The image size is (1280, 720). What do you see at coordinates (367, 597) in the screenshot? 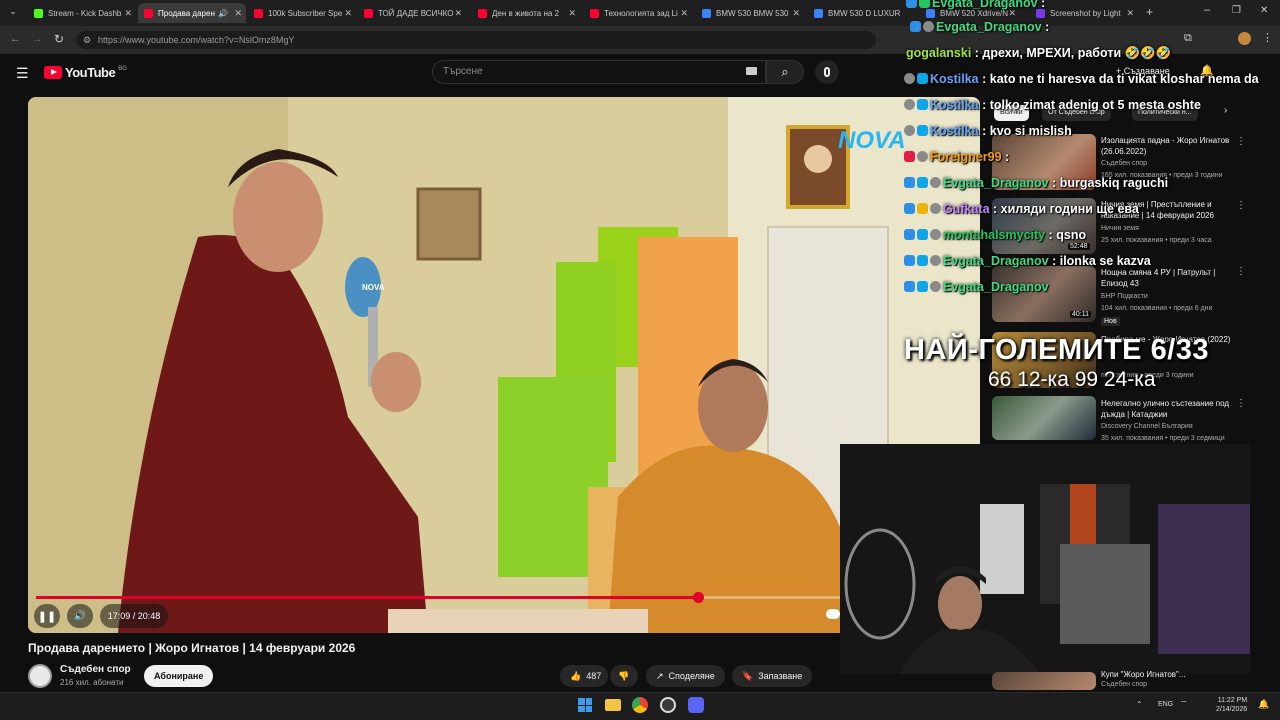
I see `progress-played` at bounding box center [367, 597].